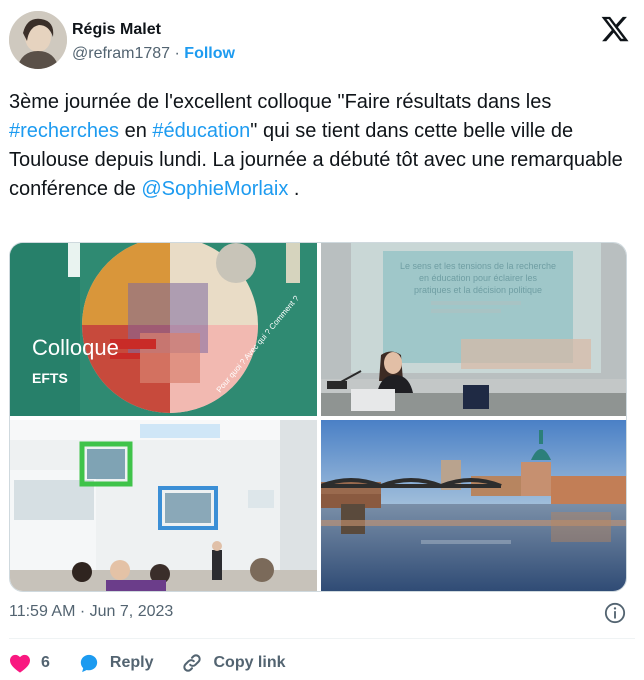 This screenshot has width=644, height=680. I want to click on poster-colloque-label: Colloque, so click(75, 347).